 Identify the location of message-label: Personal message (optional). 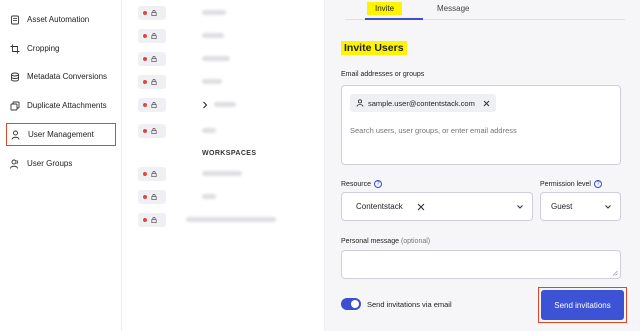
(385, 241).